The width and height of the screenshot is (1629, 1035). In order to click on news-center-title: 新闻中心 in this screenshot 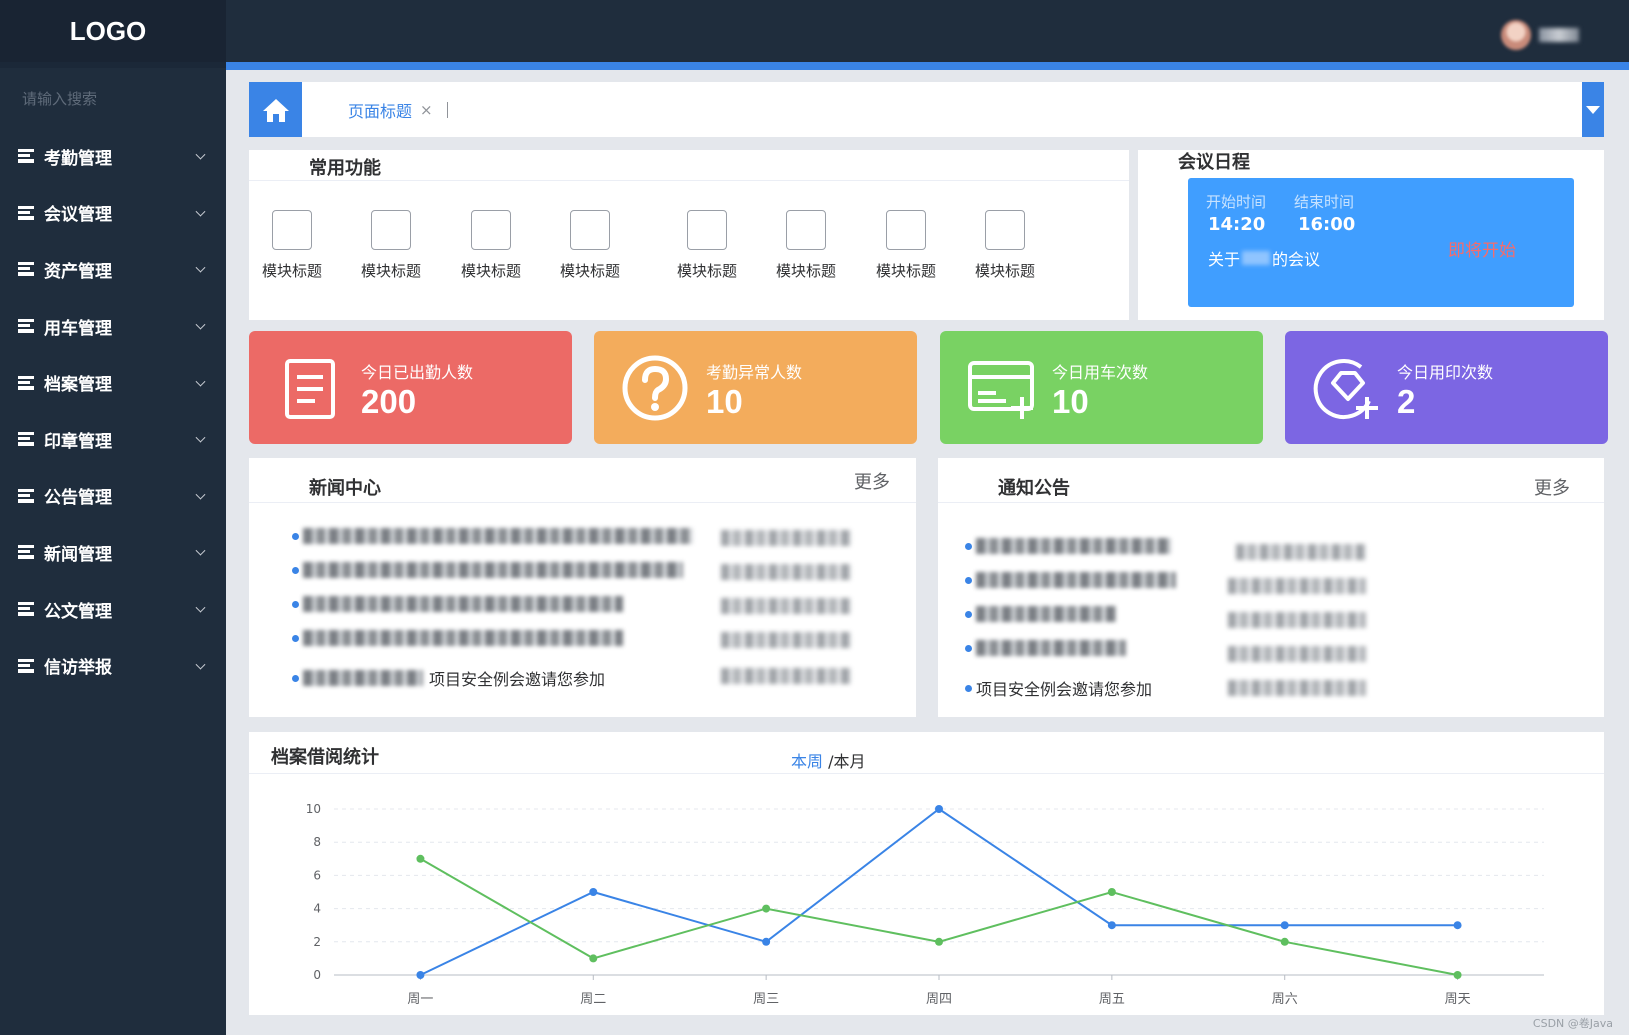, I will do `click(345, 488)`.